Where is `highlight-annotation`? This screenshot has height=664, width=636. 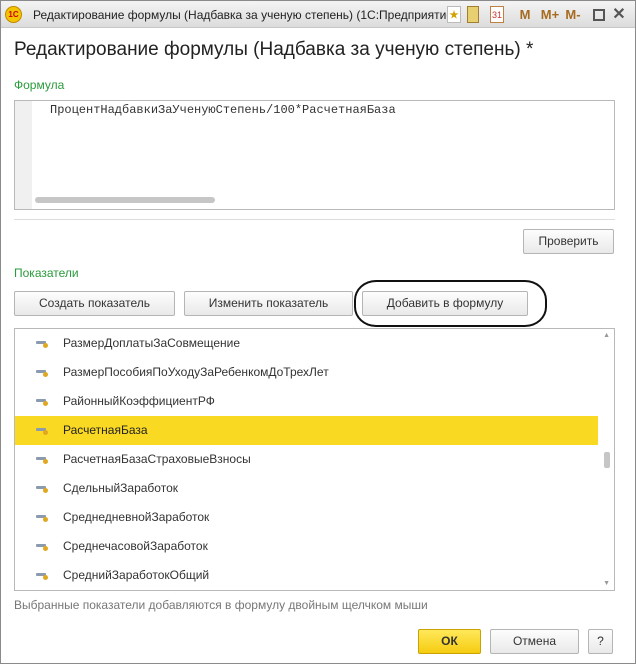
highlight-annotation is located at coordinates (450, 303).